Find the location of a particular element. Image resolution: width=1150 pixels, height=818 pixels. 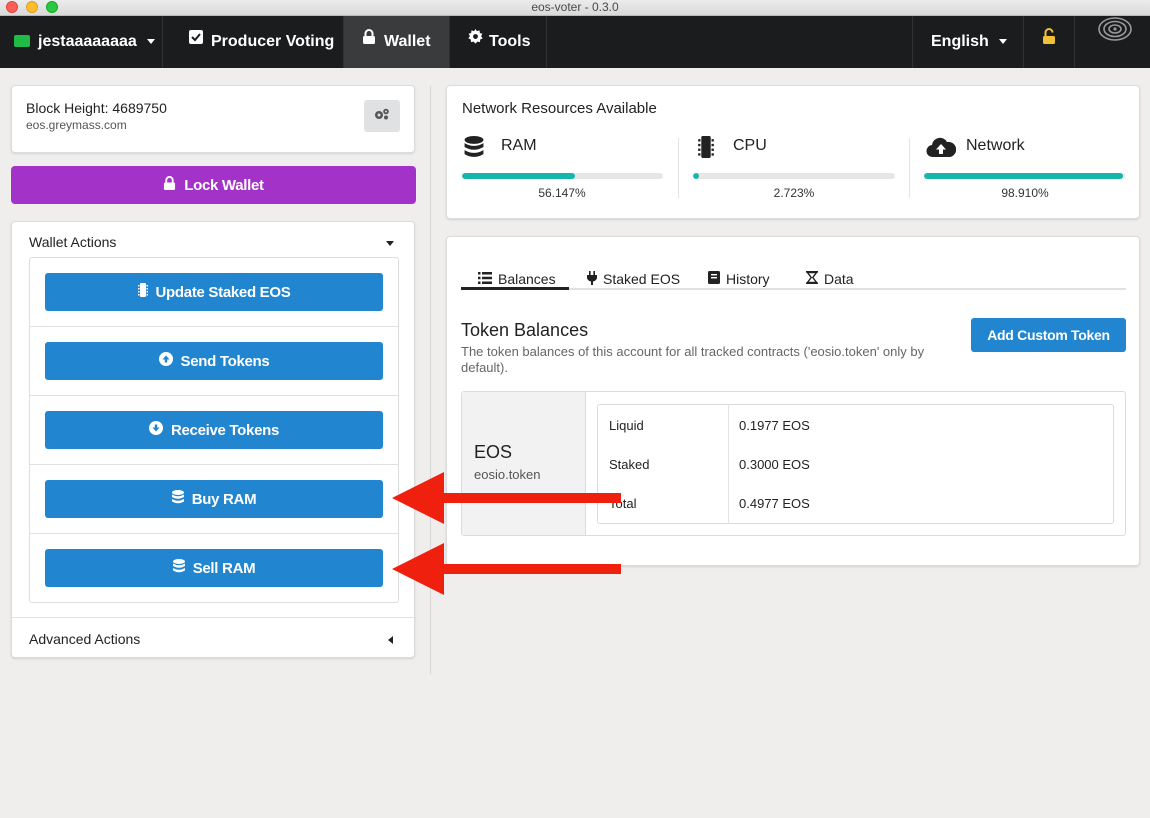

network-progress-bar is located at coordinates (1024, 176).